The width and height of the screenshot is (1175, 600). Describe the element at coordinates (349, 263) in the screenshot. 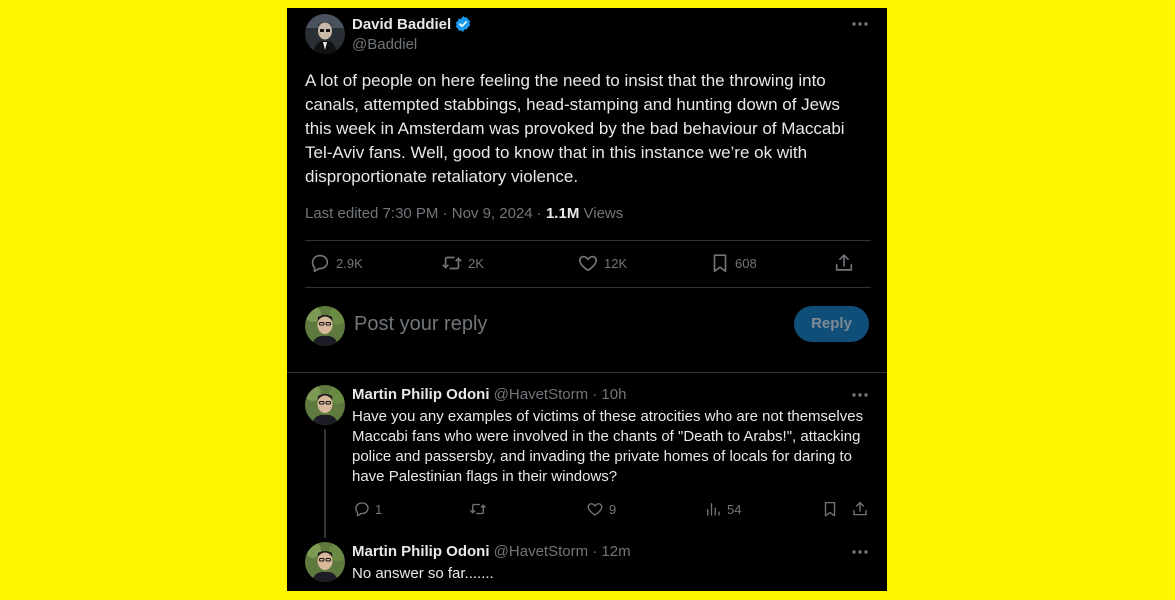

I see `reply-count: 2.9K` at that location.